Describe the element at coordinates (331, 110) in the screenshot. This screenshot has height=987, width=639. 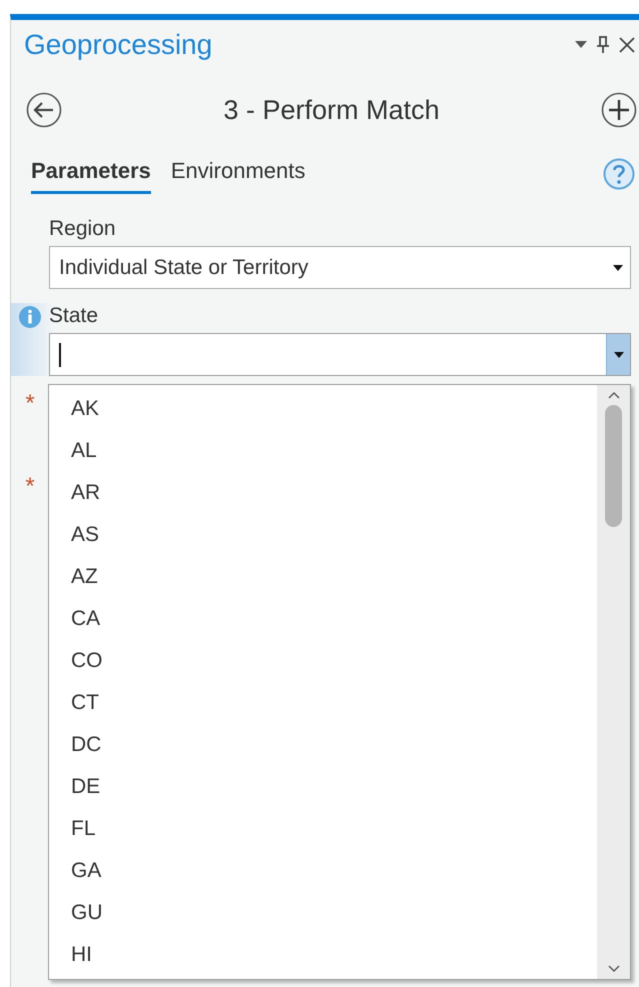
I see `tool-title: 3 - Perform Match` at that location.